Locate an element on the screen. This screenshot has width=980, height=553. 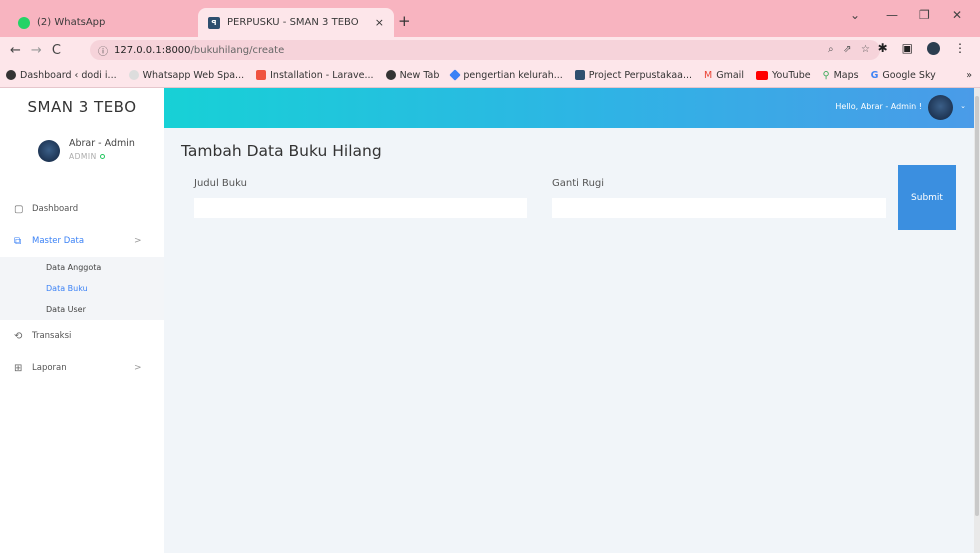
bookmark-item: New Tab is located at coordinates (412, 75).